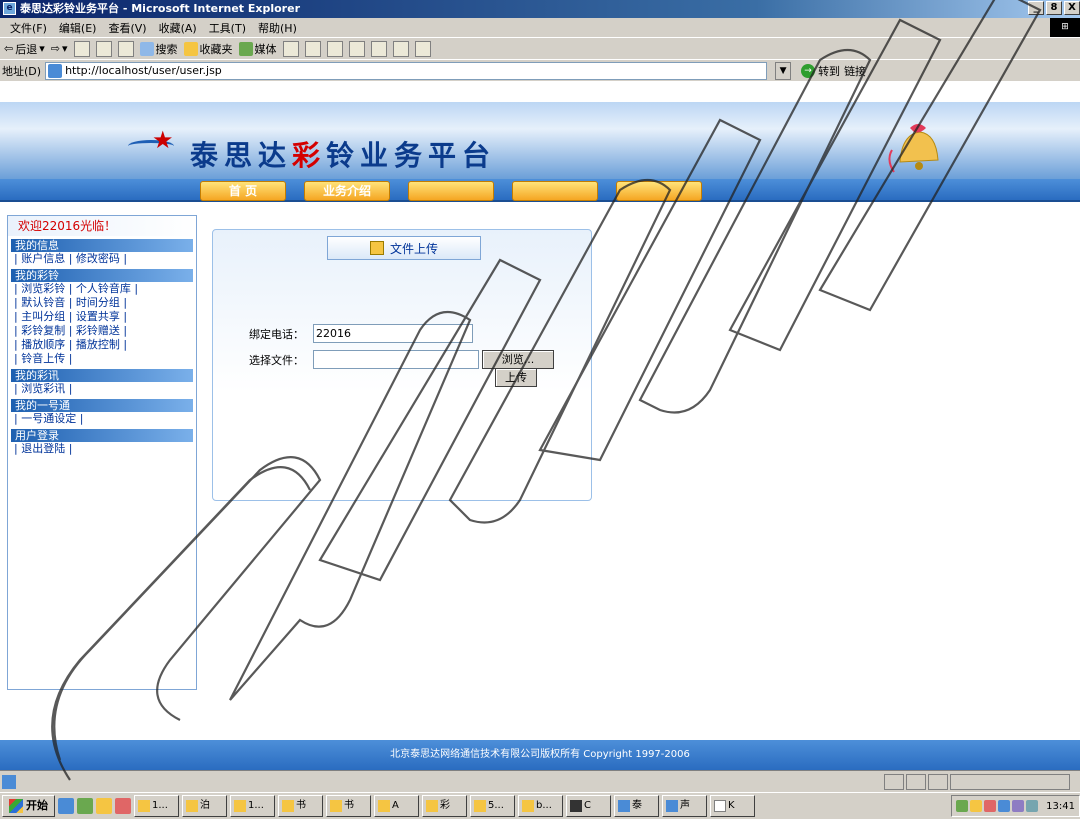  What do you see at coordinates (393, 333) in the screenshot?
I see `phone-input: 22016` at bounding box center [393, 333].